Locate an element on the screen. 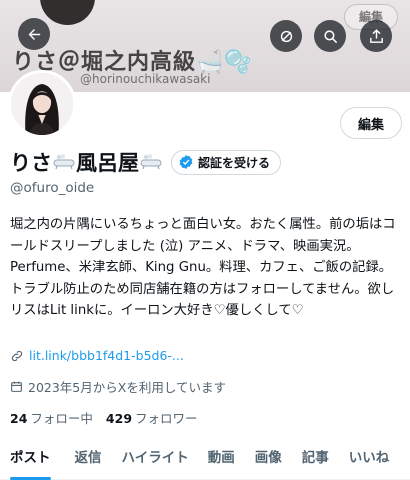 This screenshot has width=410, height=480. avatar-image is located at coordinates (42, 104).